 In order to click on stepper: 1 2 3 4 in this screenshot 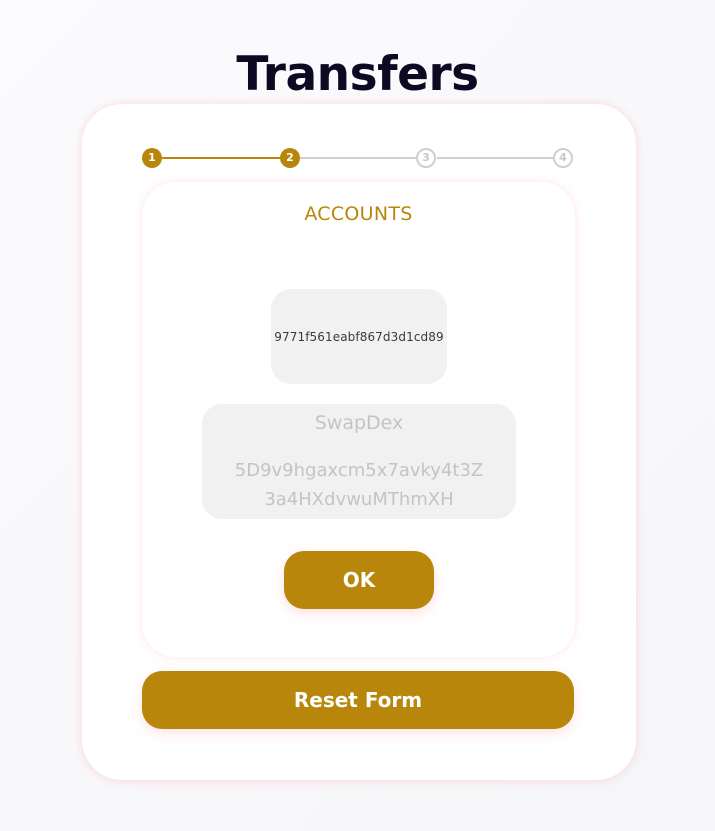, I will do `click(359, 144)`.